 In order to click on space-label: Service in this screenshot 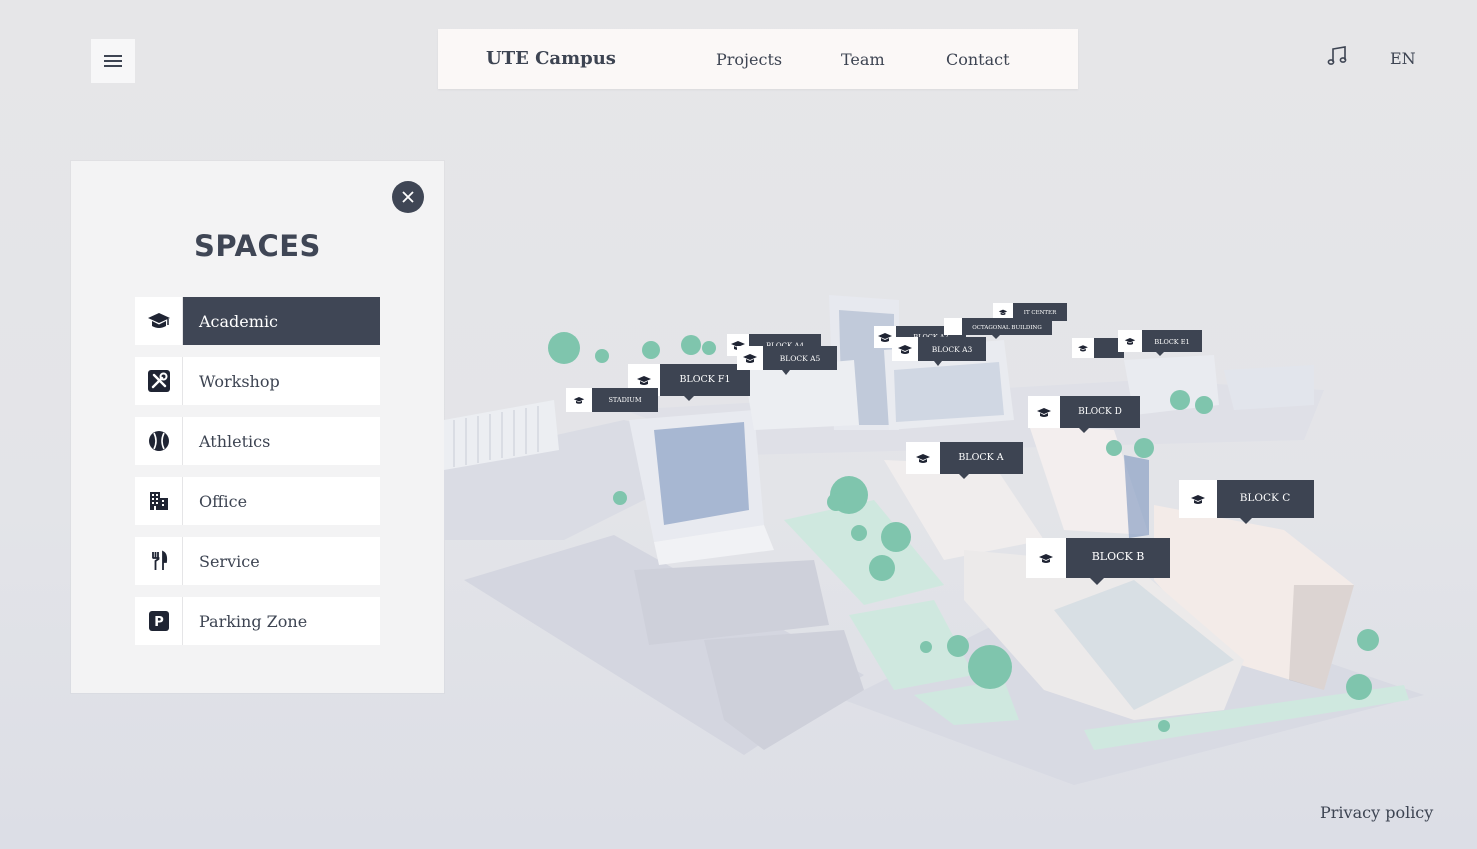, I will do `click(281, 561)`.